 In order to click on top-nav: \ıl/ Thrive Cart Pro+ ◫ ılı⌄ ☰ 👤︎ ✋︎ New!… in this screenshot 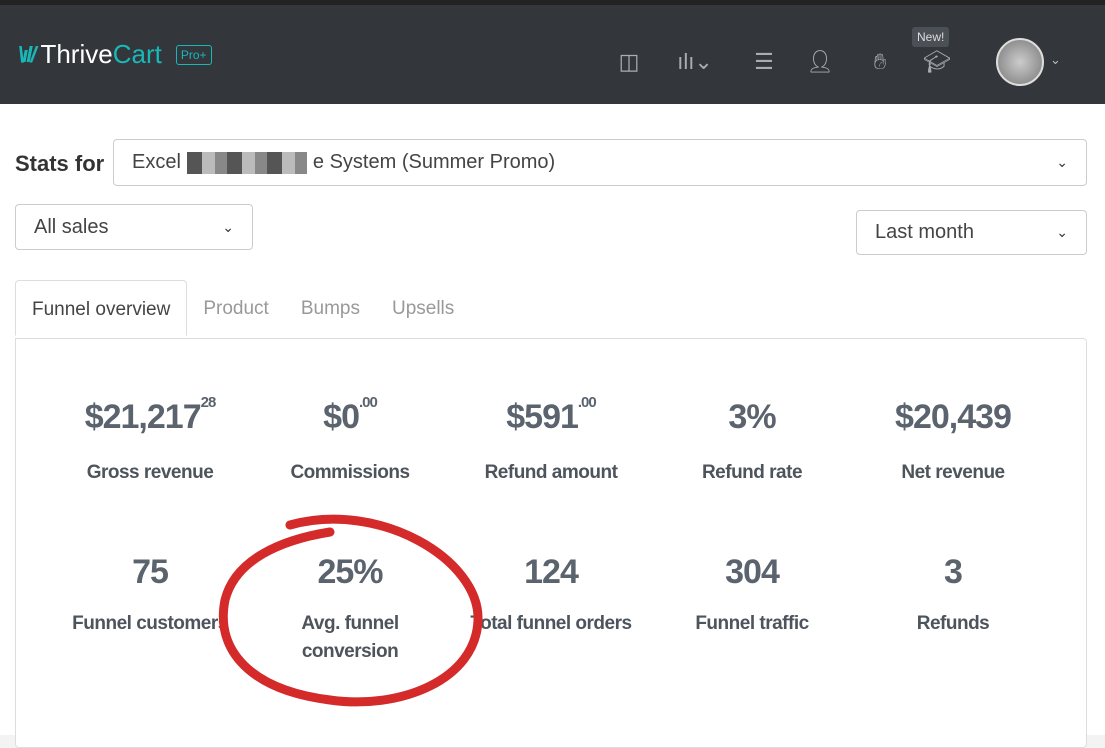, I will do `click(552, 54)`.